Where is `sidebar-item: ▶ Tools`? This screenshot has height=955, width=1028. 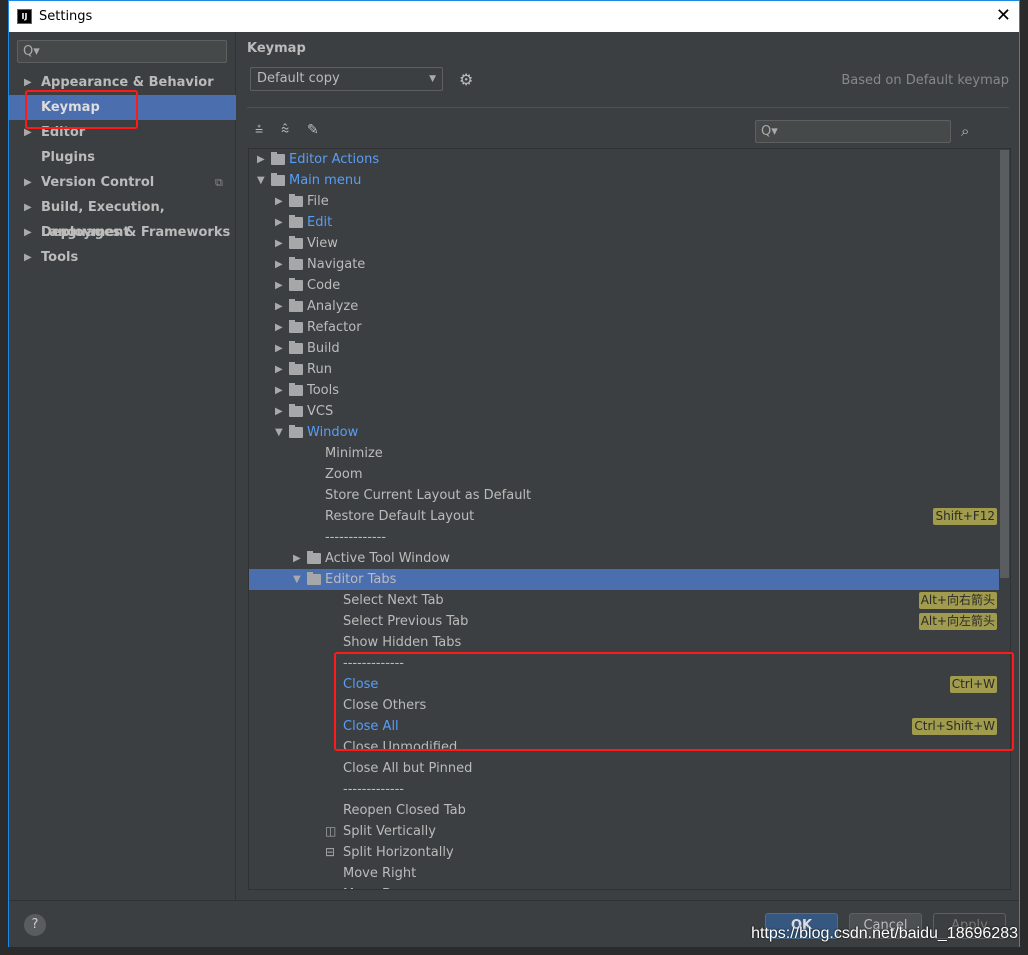 sidebar-item: ▶ Tools is located at coordinates (122, 257).